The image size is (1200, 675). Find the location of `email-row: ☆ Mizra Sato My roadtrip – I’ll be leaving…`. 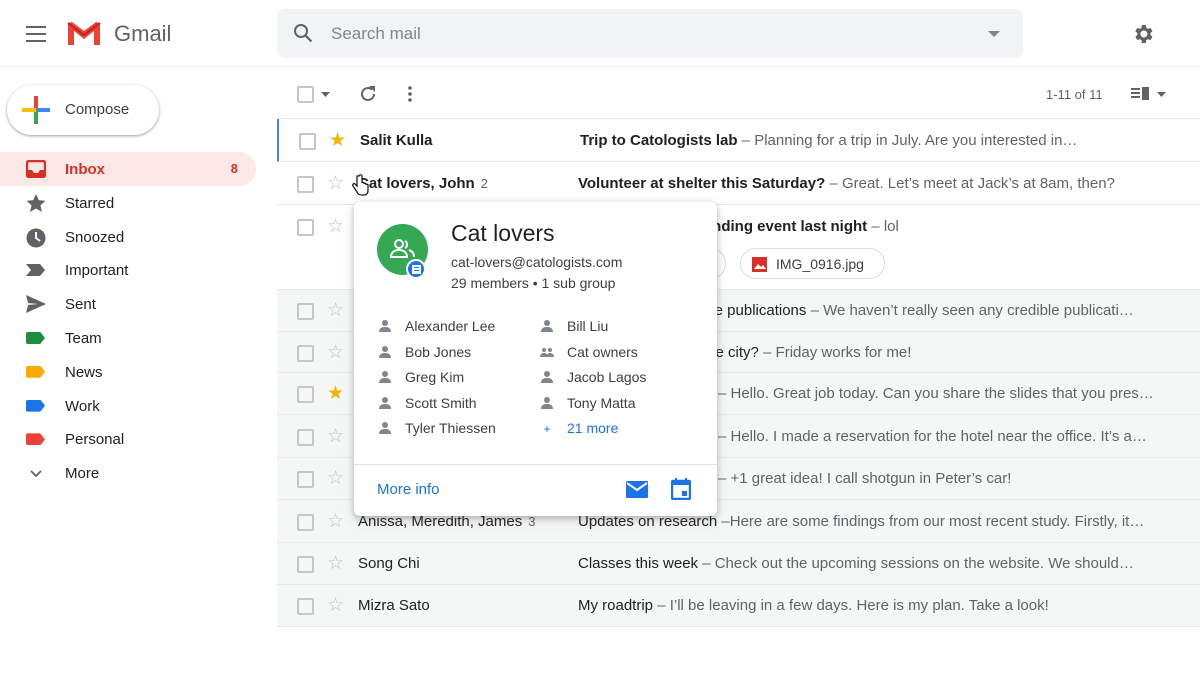

email-row: ☆ Mizra Sato My roadtrip – I’ll be leaving… is located at coordinates (738, 606).